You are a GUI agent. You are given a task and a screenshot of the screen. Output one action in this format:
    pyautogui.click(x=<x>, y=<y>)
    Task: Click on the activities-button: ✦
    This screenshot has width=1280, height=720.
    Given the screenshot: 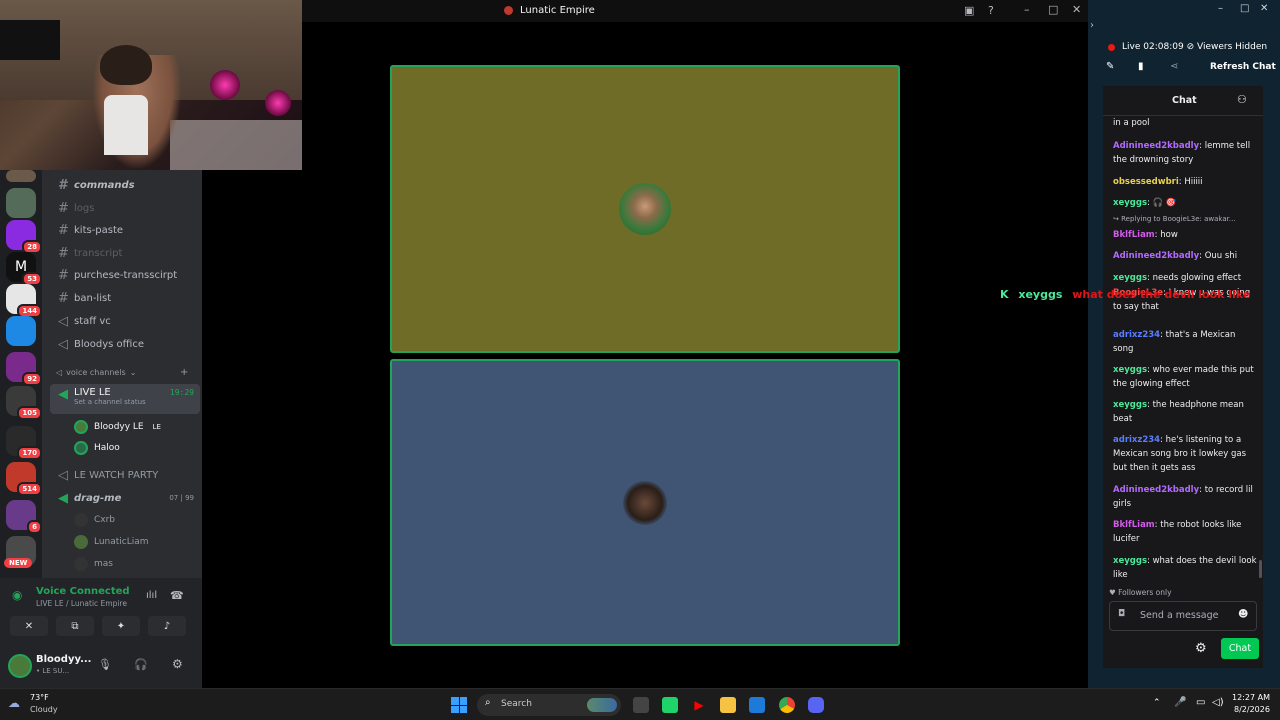 What is the action you would take?
    pyautogui.click(x=121, y=626)
    